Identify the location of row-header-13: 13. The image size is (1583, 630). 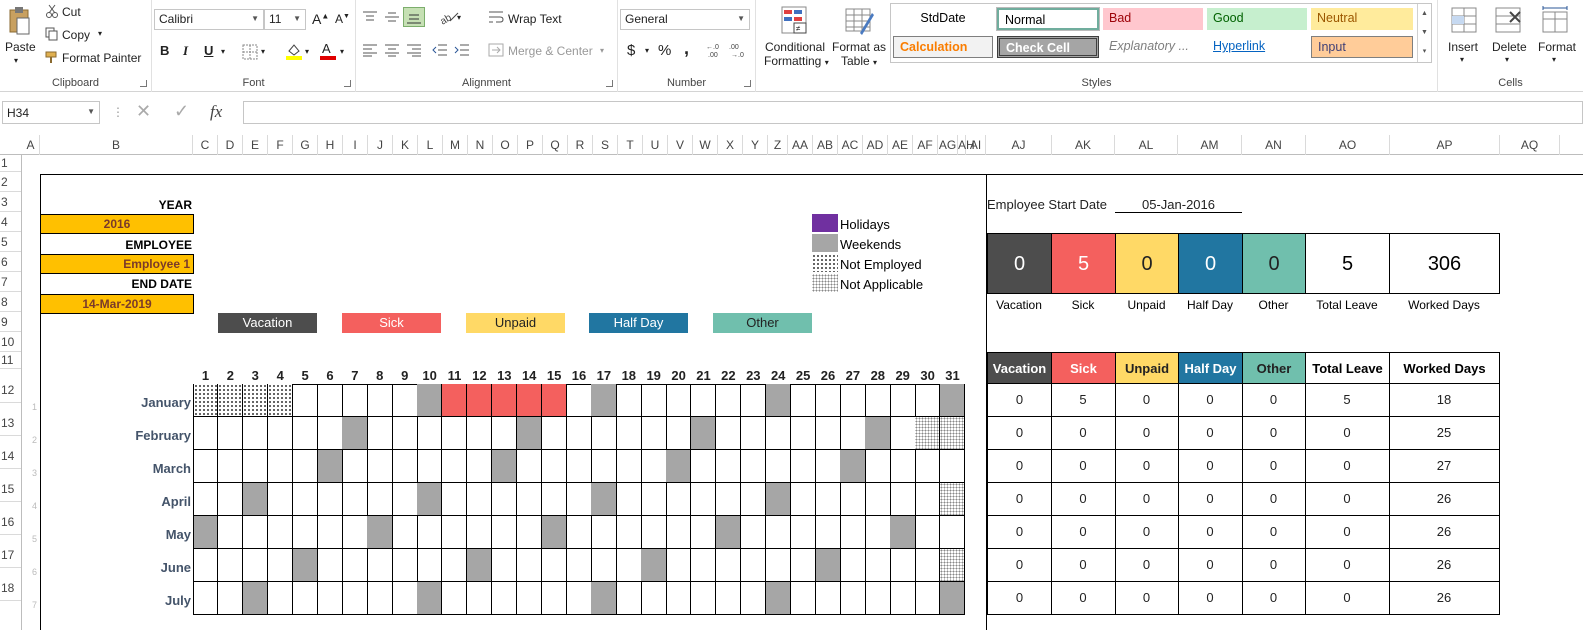
(10, 419).